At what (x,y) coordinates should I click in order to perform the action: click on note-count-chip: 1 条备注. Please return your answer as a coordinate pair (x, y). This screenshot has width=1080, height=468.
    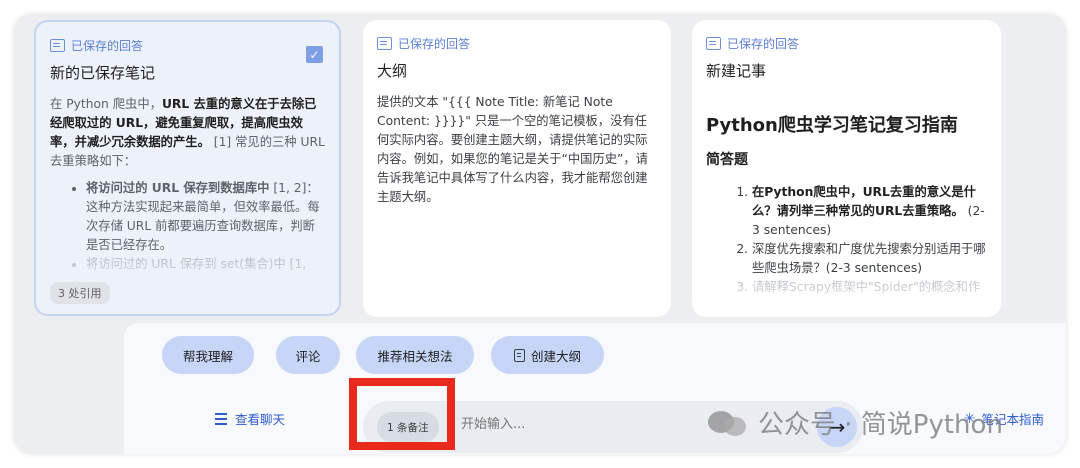
    Looking at the image, I should click on (408, 427).